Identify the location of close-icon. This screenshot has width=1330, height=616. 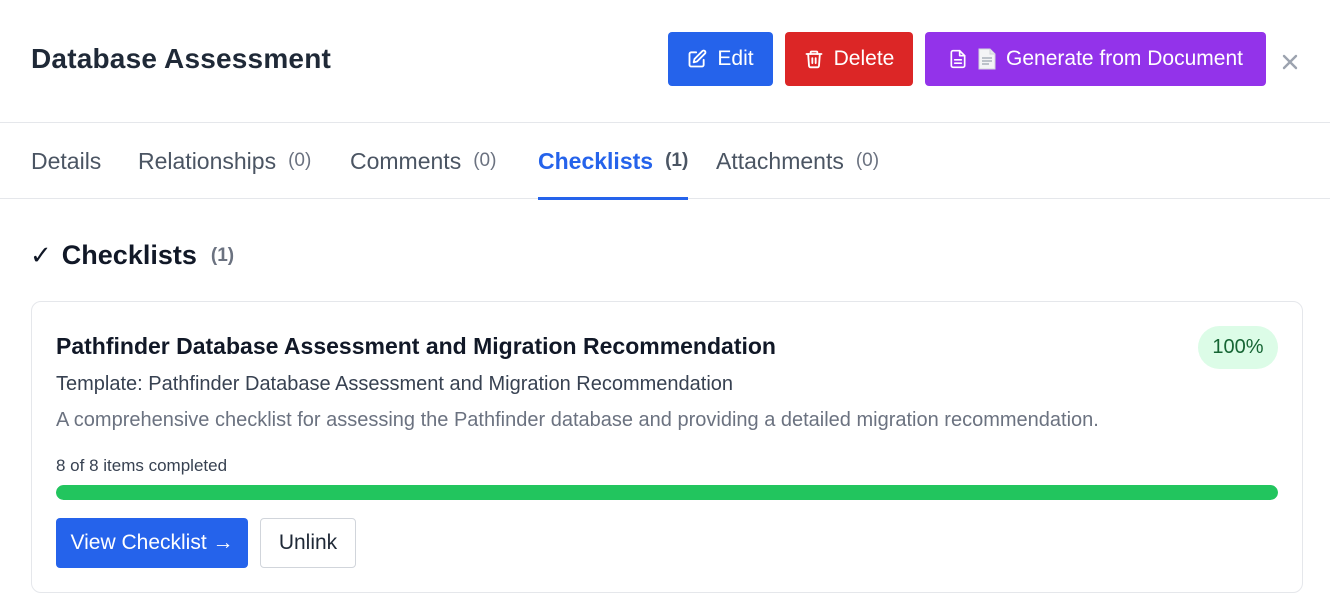
(1290, 62).